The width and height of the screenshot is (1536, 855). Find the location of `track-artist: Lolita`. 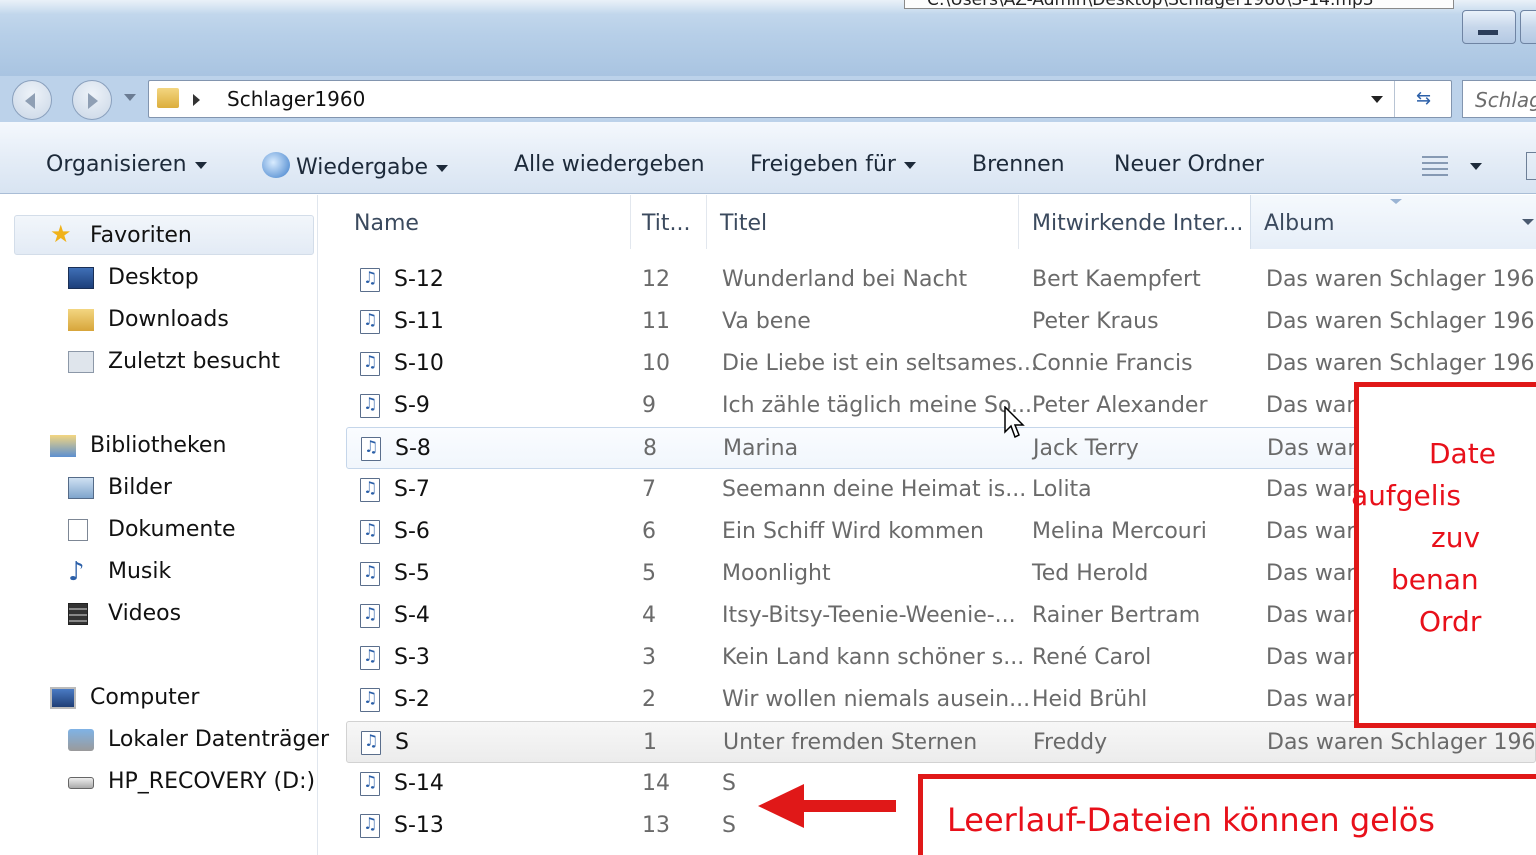

track-artist: Lolita is located at coordinates (1062, 489).